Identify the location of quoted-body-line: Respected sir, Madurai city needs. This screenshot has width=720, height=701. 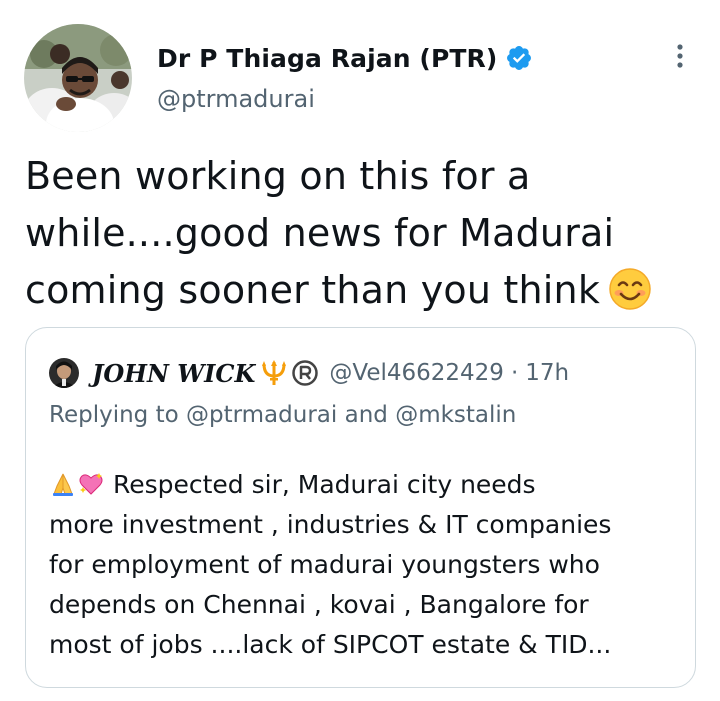
(364, 485).